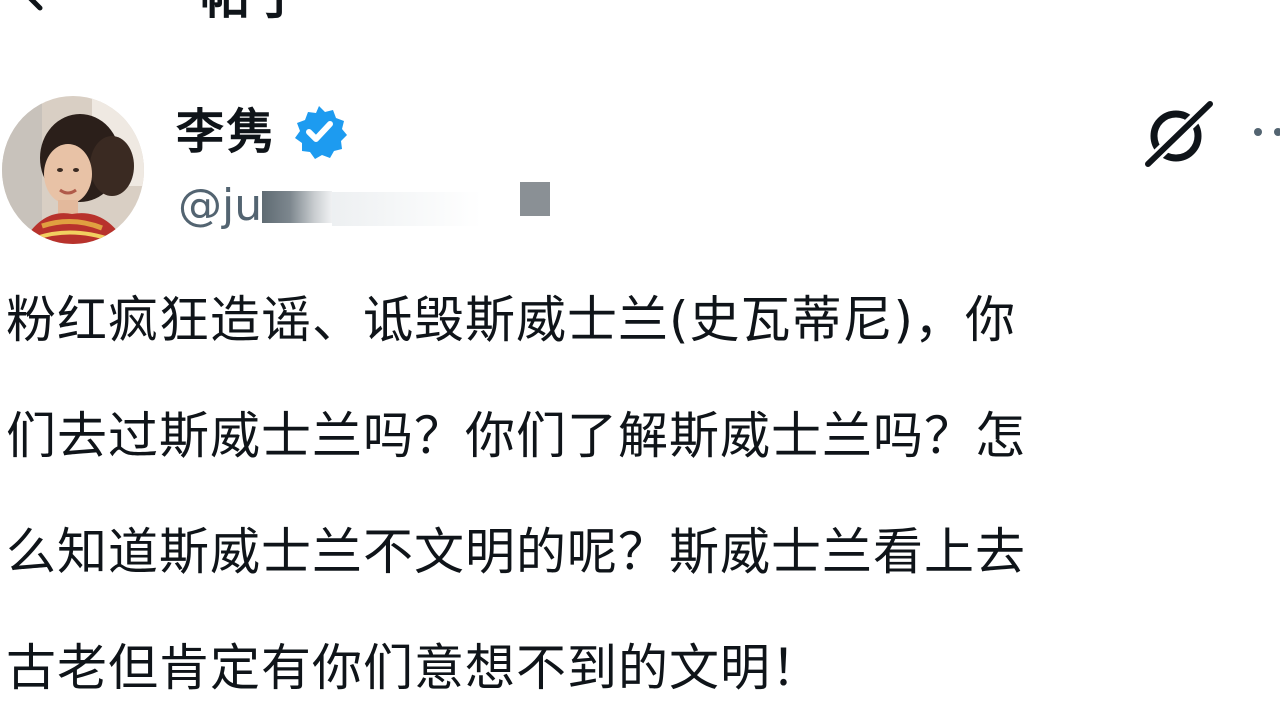 This screenshot has height=726, width=1280. Describe the element at coordinates (511, 320) in the screenshot. I see `post-text-line: 粉红疯狂造谣、诋毁斯威士兰(史瓦蒂尼)，你` at that location.